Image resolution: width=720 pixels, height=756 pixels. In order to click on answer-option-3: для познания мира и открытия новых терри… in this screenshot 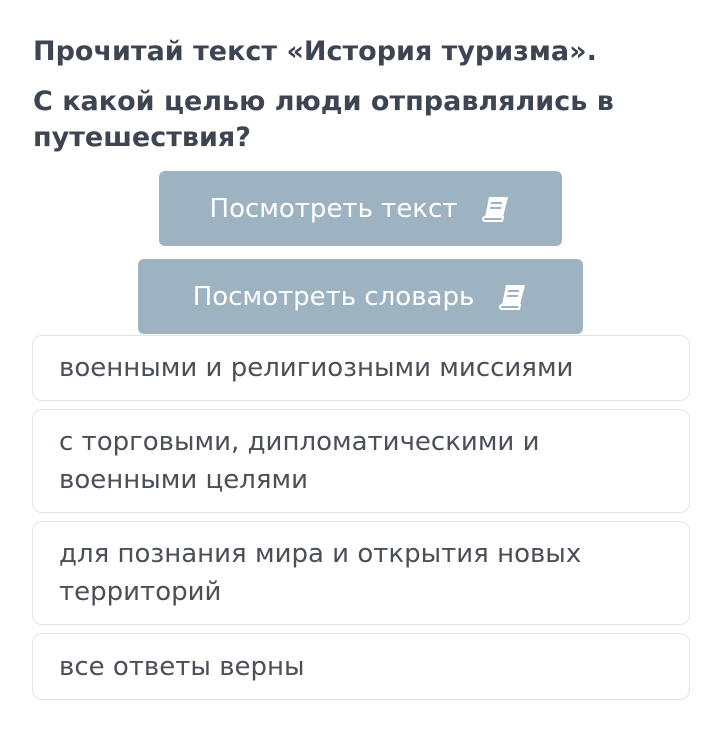, I will do `click(361, 573)`.